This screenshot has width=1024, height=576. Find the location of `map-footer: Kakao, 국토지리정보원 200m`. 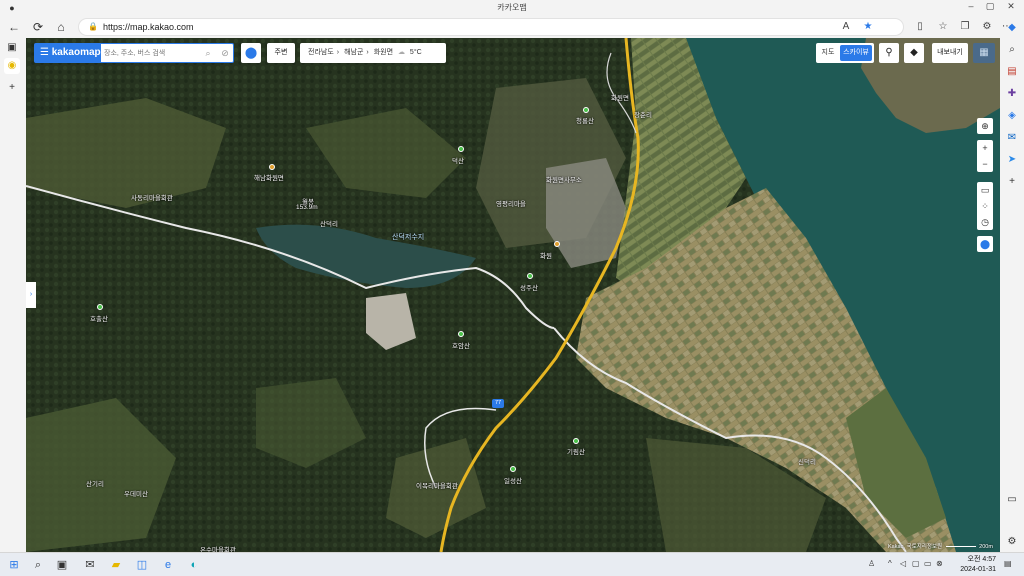

map-footer: Kakao, 국토지리정보원 200m is located at coordinates (940, 546).